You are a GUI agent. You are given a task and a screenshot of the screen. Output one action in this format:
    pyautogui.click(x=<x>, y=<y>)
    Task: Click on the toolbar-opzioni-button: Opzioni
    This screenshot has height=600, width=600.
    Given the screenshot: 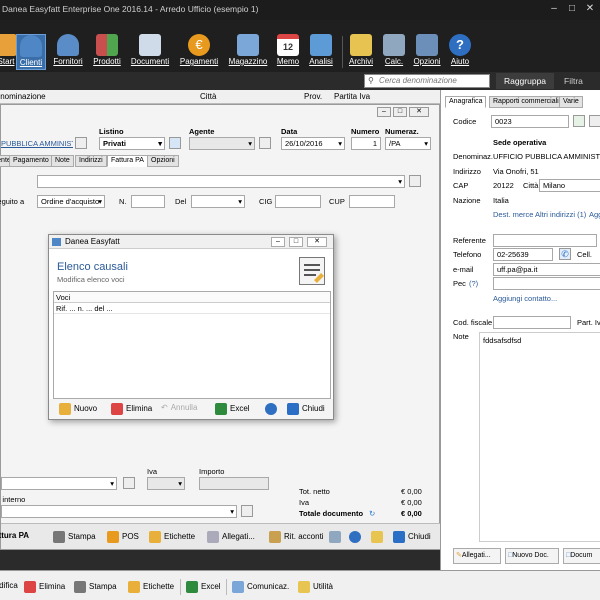 What is the action you would take?
    pyautogui.click(x=427, y=52)
    